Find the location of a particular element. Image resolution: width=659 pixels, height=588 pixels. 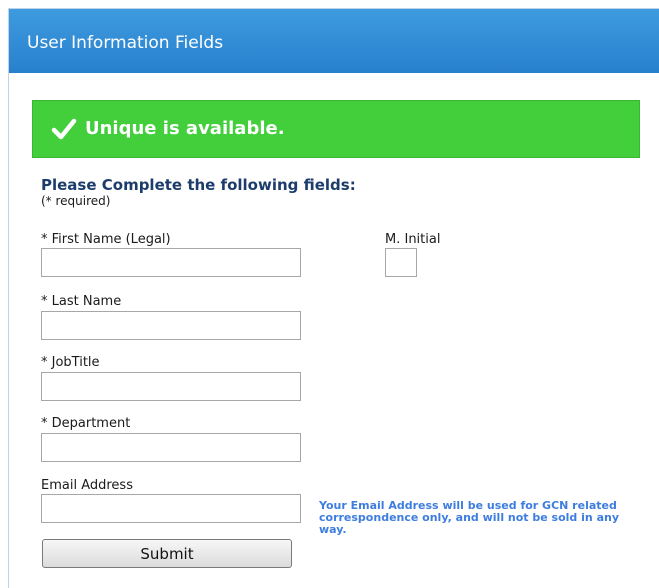

required-note: (* required) is located at coordinates (76, 201).